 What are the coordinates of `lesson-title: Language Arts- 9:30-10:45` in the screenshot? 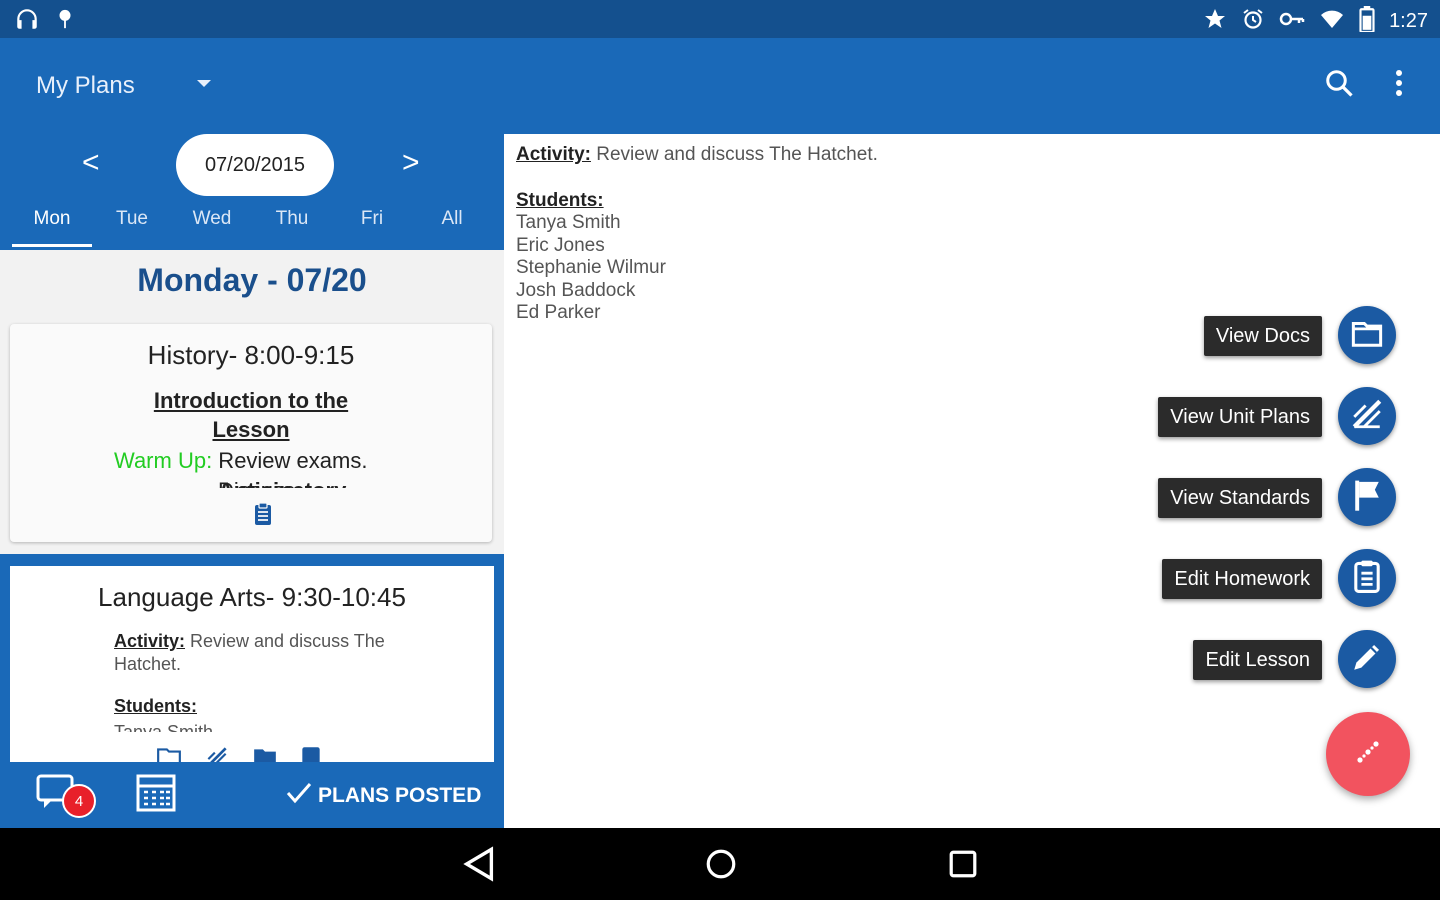 It's located at (252, 597).